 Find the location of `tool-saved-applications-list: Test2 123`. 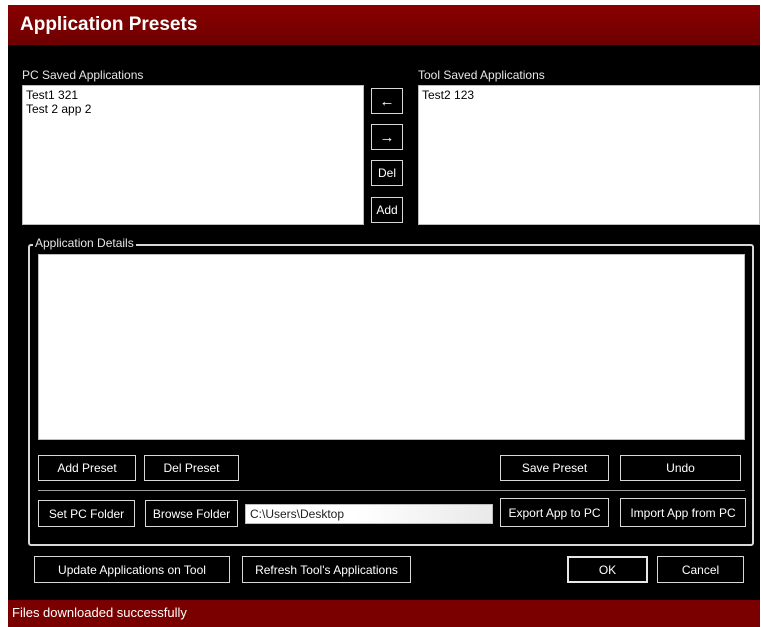

tool-saved-applications-list: Test2 123 is located at coordinates (589, 155).